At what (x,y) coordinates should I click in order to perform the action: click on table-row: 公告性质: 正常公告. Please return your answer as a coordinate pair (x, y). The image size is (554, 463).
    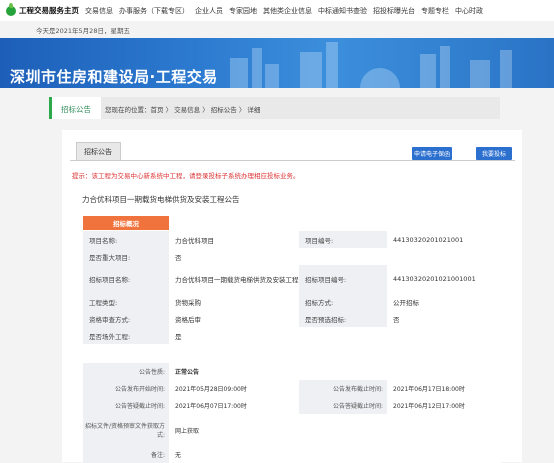
    Looking at the image, I should click on (292, 371).